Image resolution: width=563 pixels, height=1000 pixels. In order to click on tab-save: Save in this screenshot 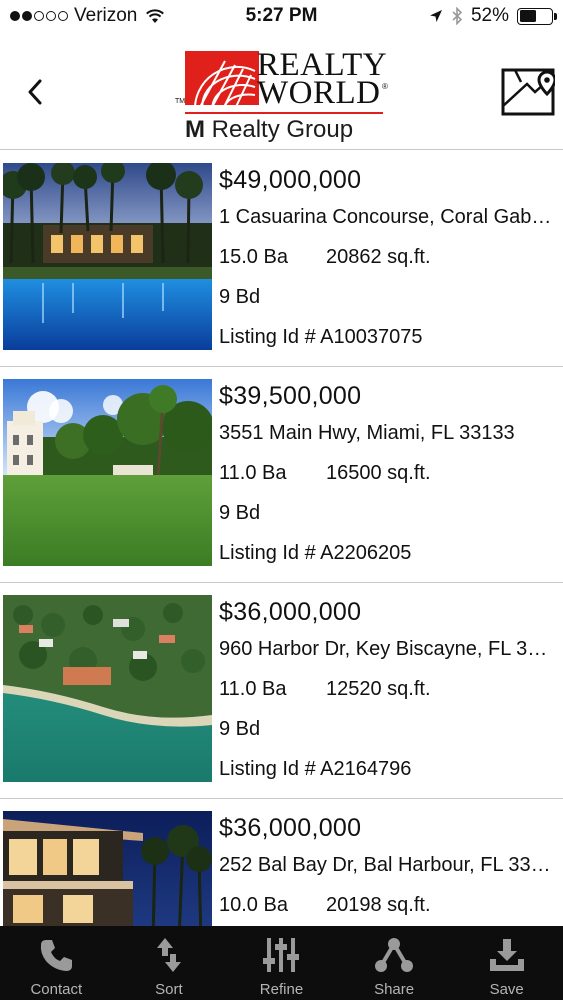, I will do `click(506, 963)`.